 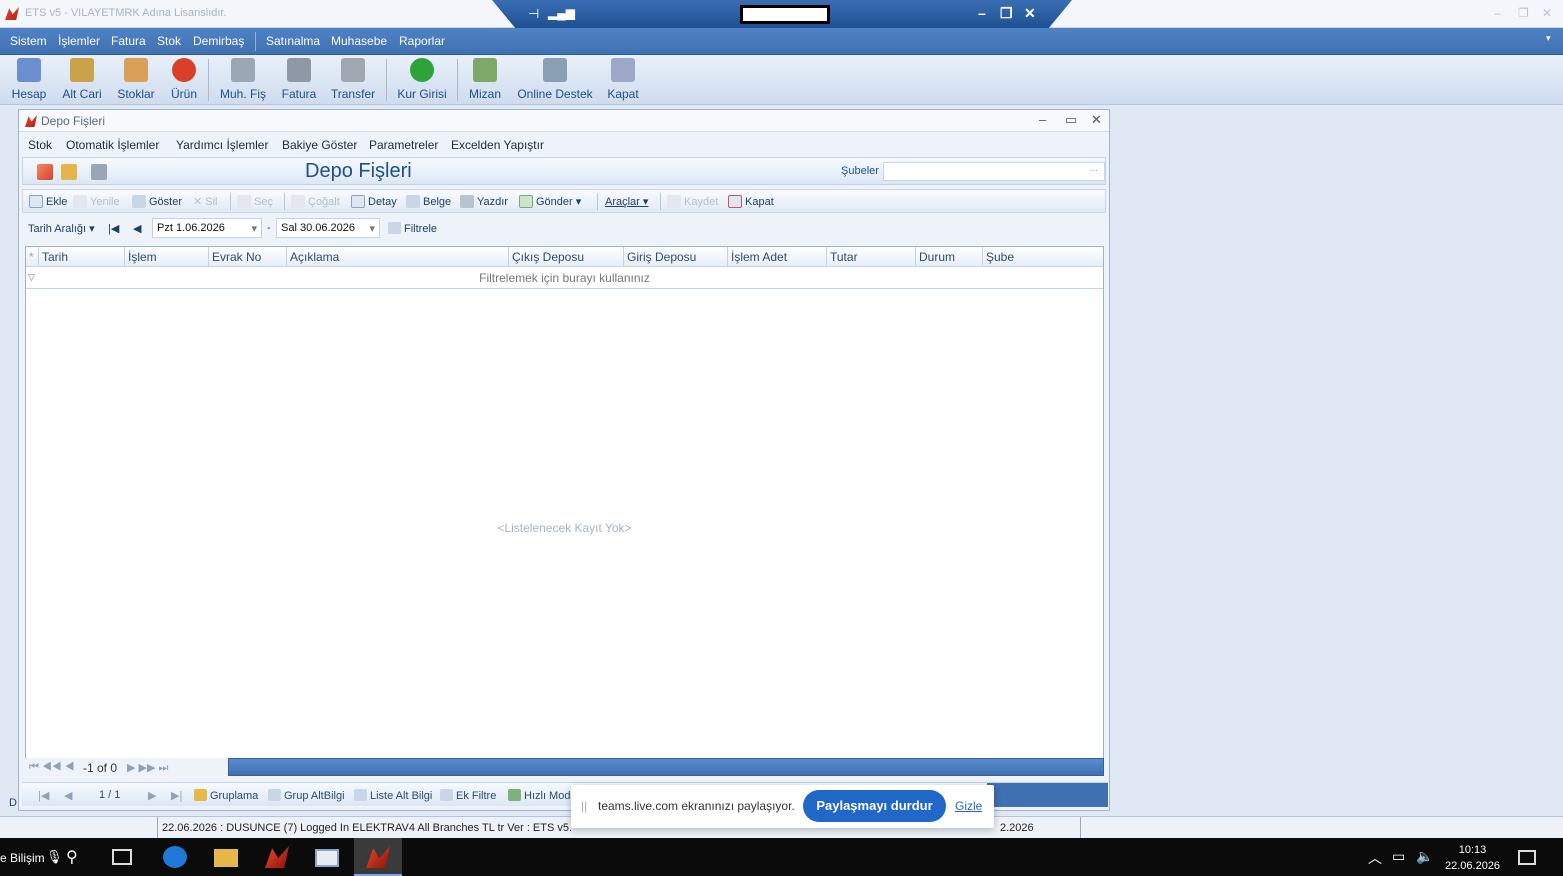 What do you see at coordinates (555, 79) in the screenshot?
I see `online-destek-button: Online Destek` at bounding box center [555, 79].